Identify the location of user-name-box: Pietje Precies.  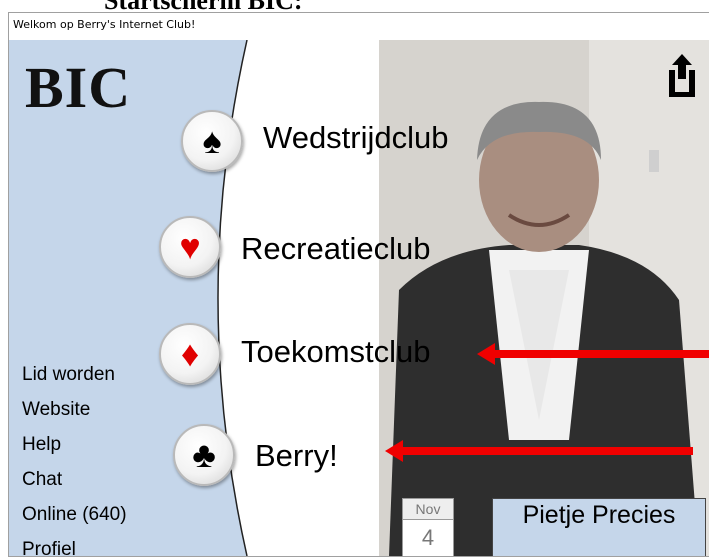
(599, 527).